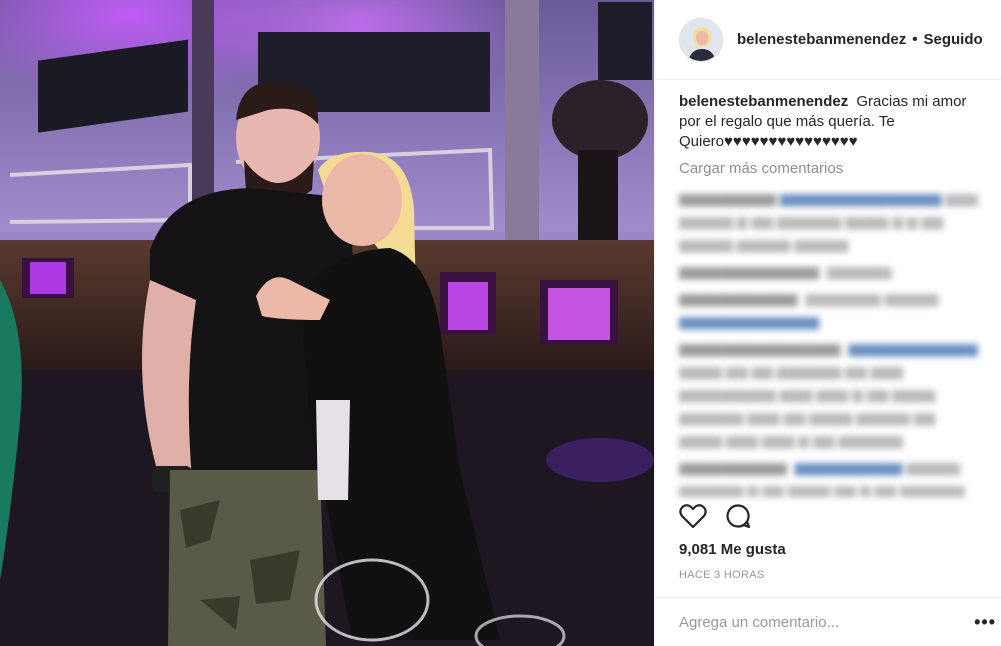 Image resolution: width=1001 pixels, height=646 pixels. I want to click on comment-input, so click(819, 622).